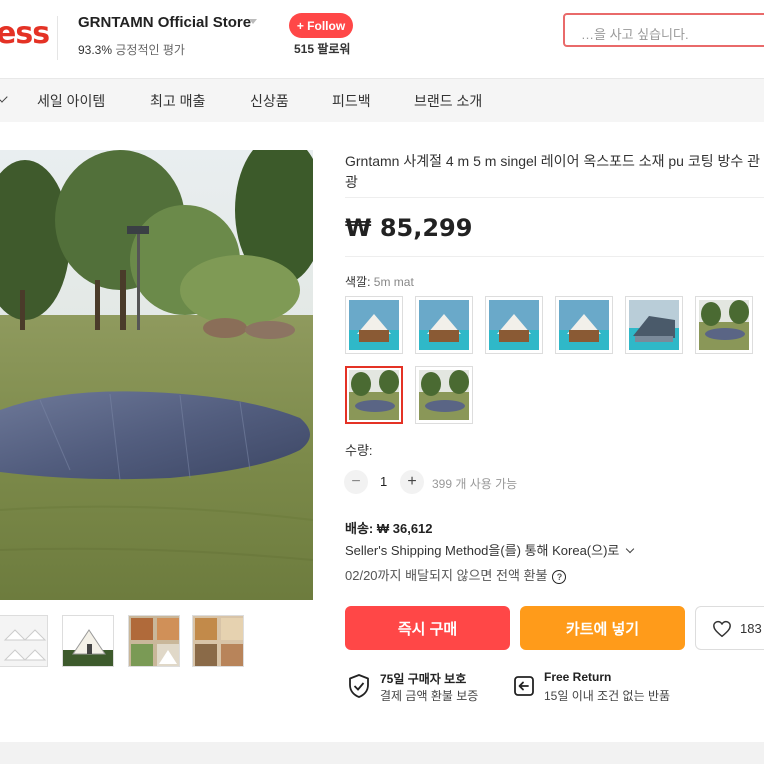  What do you see at coordinates (322, 49) in the screenshot?
I see `follower-count: 515 팔로워` at bounding box center [322, 49].